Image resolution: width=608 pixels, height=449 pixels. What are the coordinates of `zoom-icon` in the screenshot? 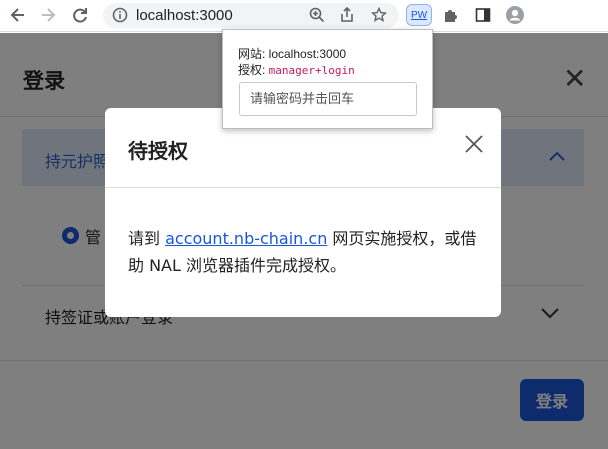 It's located at (317, 15).